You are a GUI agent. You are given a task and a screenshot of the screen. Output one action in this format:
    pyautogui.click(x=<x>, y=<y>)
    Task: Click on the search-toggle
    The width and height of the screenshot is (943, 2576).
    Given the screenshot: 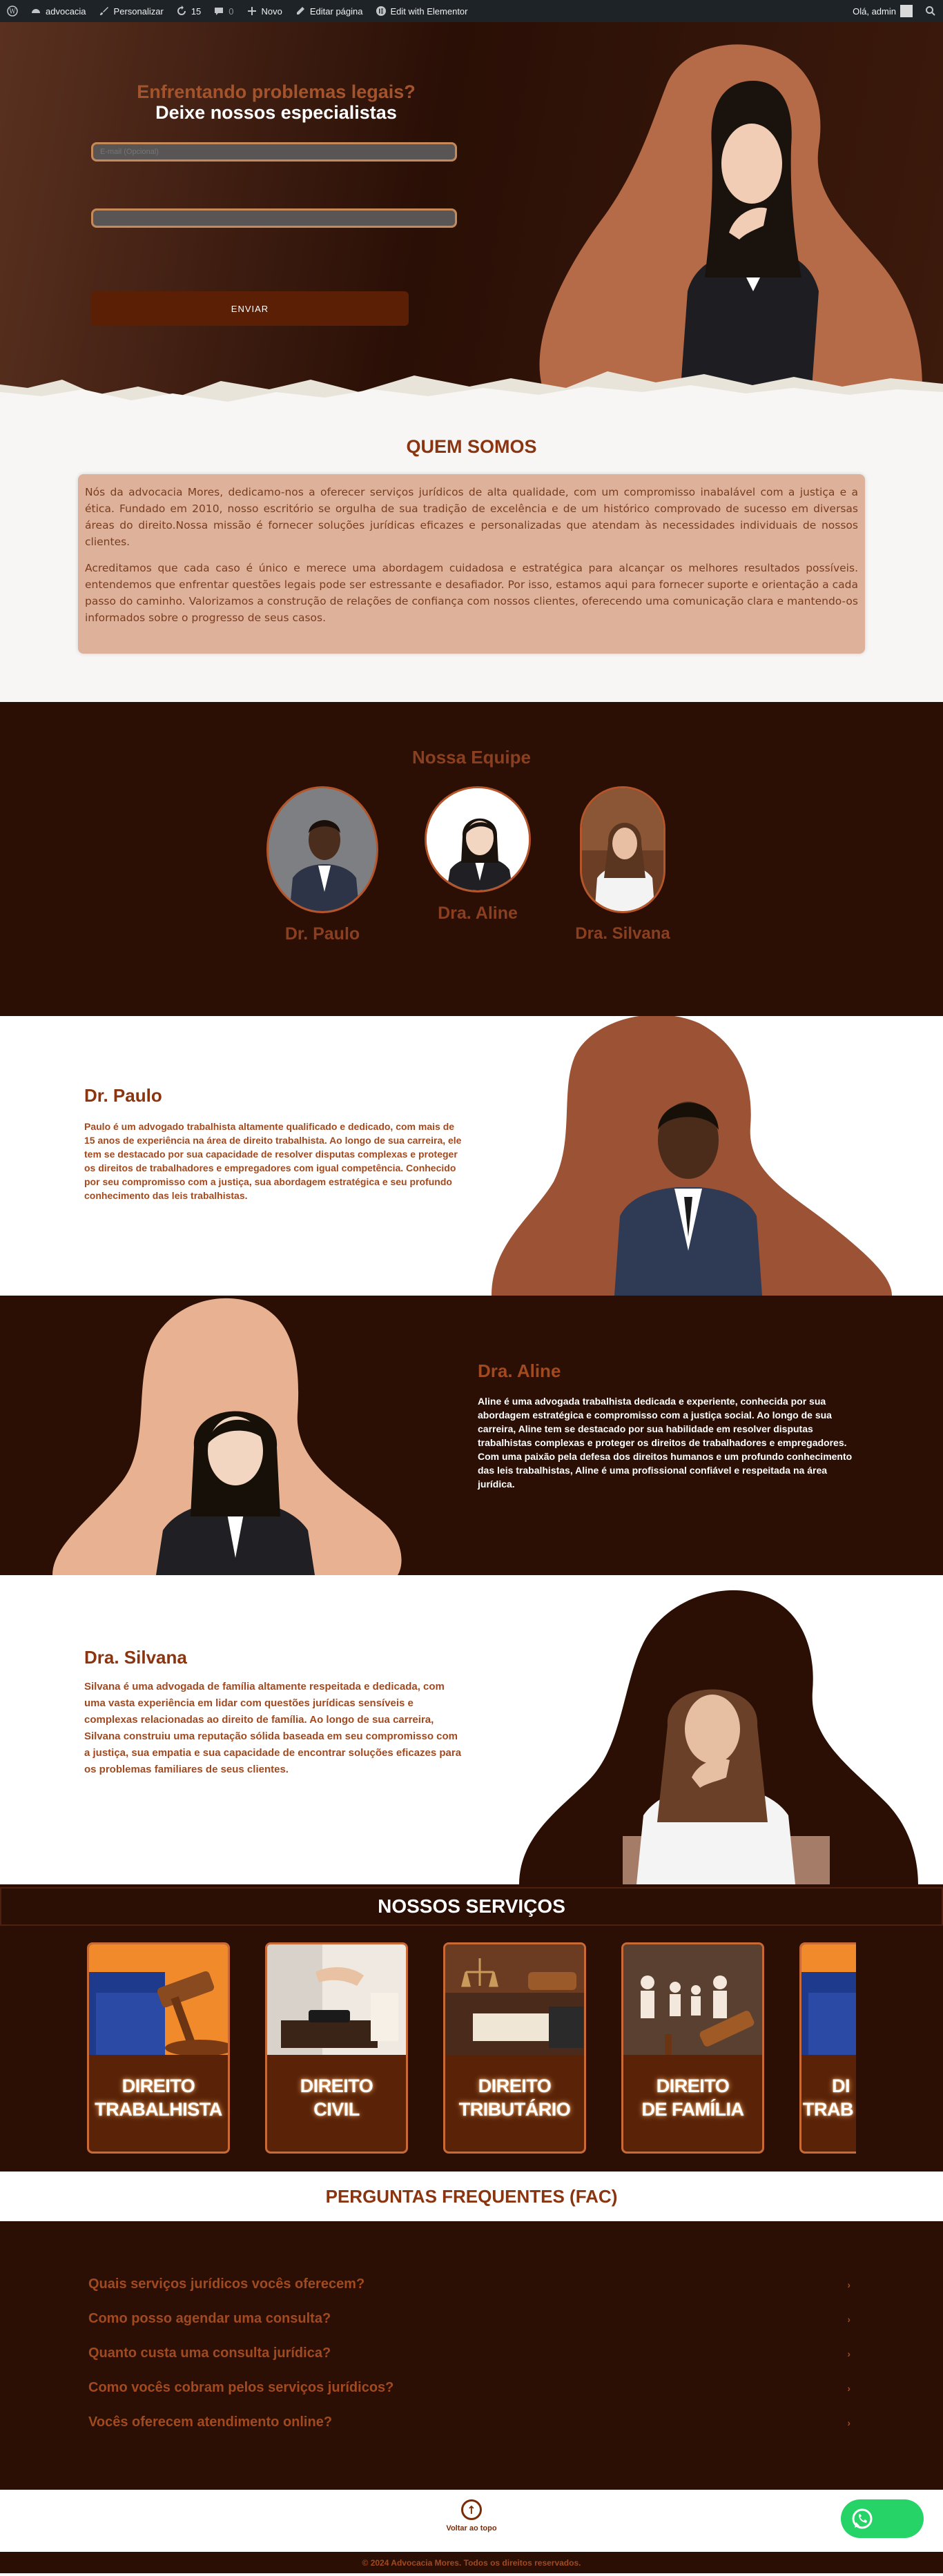 What is the action you would take?
    pyautogui.click(x=930, y=11)
    